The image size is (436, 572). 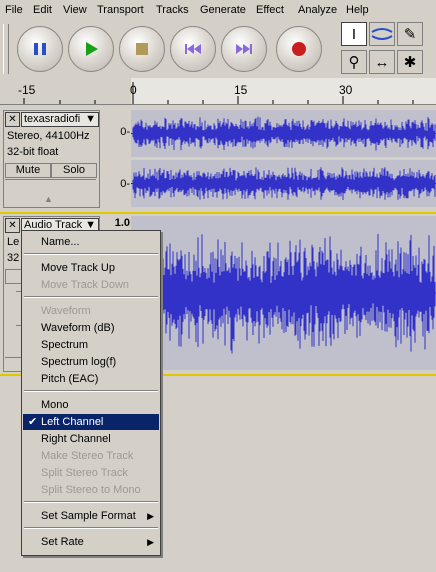 I want to click on stop-button, so click(x=142, y=49).